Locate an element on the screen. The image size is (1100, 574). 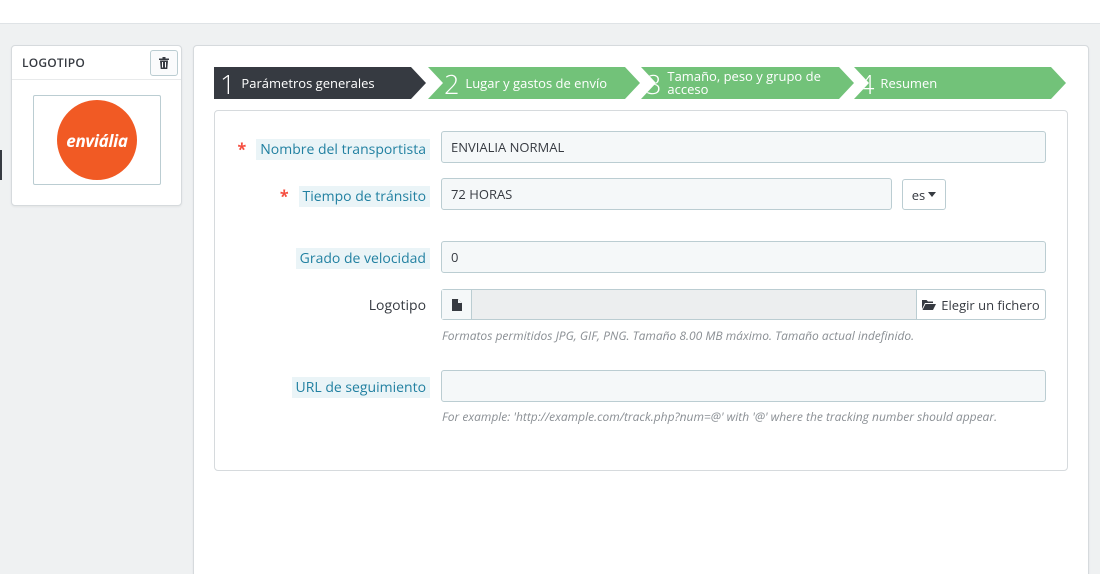
wizard-step-shipping: 2 Lugar y gastos de envío is located at coordinates (534, 83).